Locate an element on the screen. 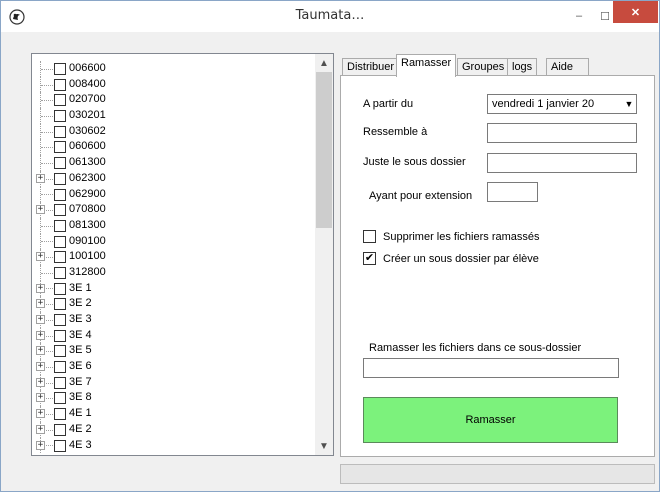 Image resolution: width=660 pixels, height=492 pixels. tree-item: 081300 is located at coordinates (173, 225).